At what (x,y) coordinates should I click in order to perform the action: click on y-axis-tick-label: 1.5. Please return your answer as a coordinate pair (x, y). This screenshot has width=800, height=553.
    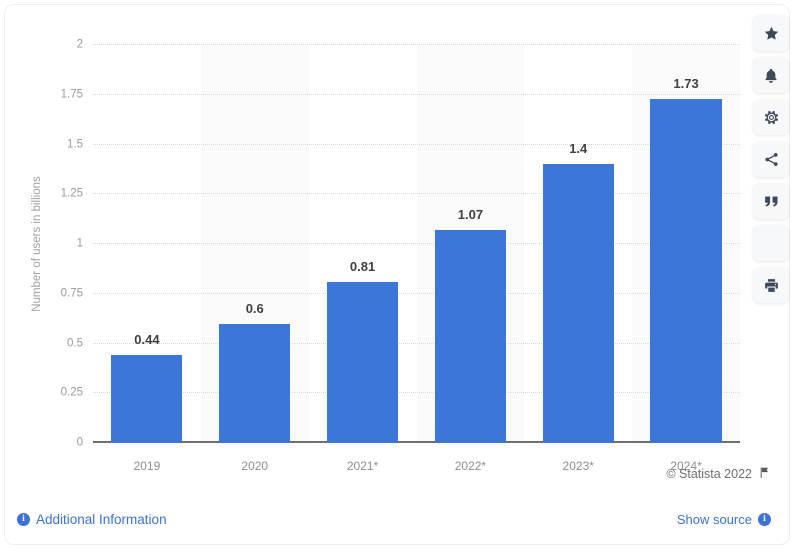
    Looking at the image, I should click on (75, 143).